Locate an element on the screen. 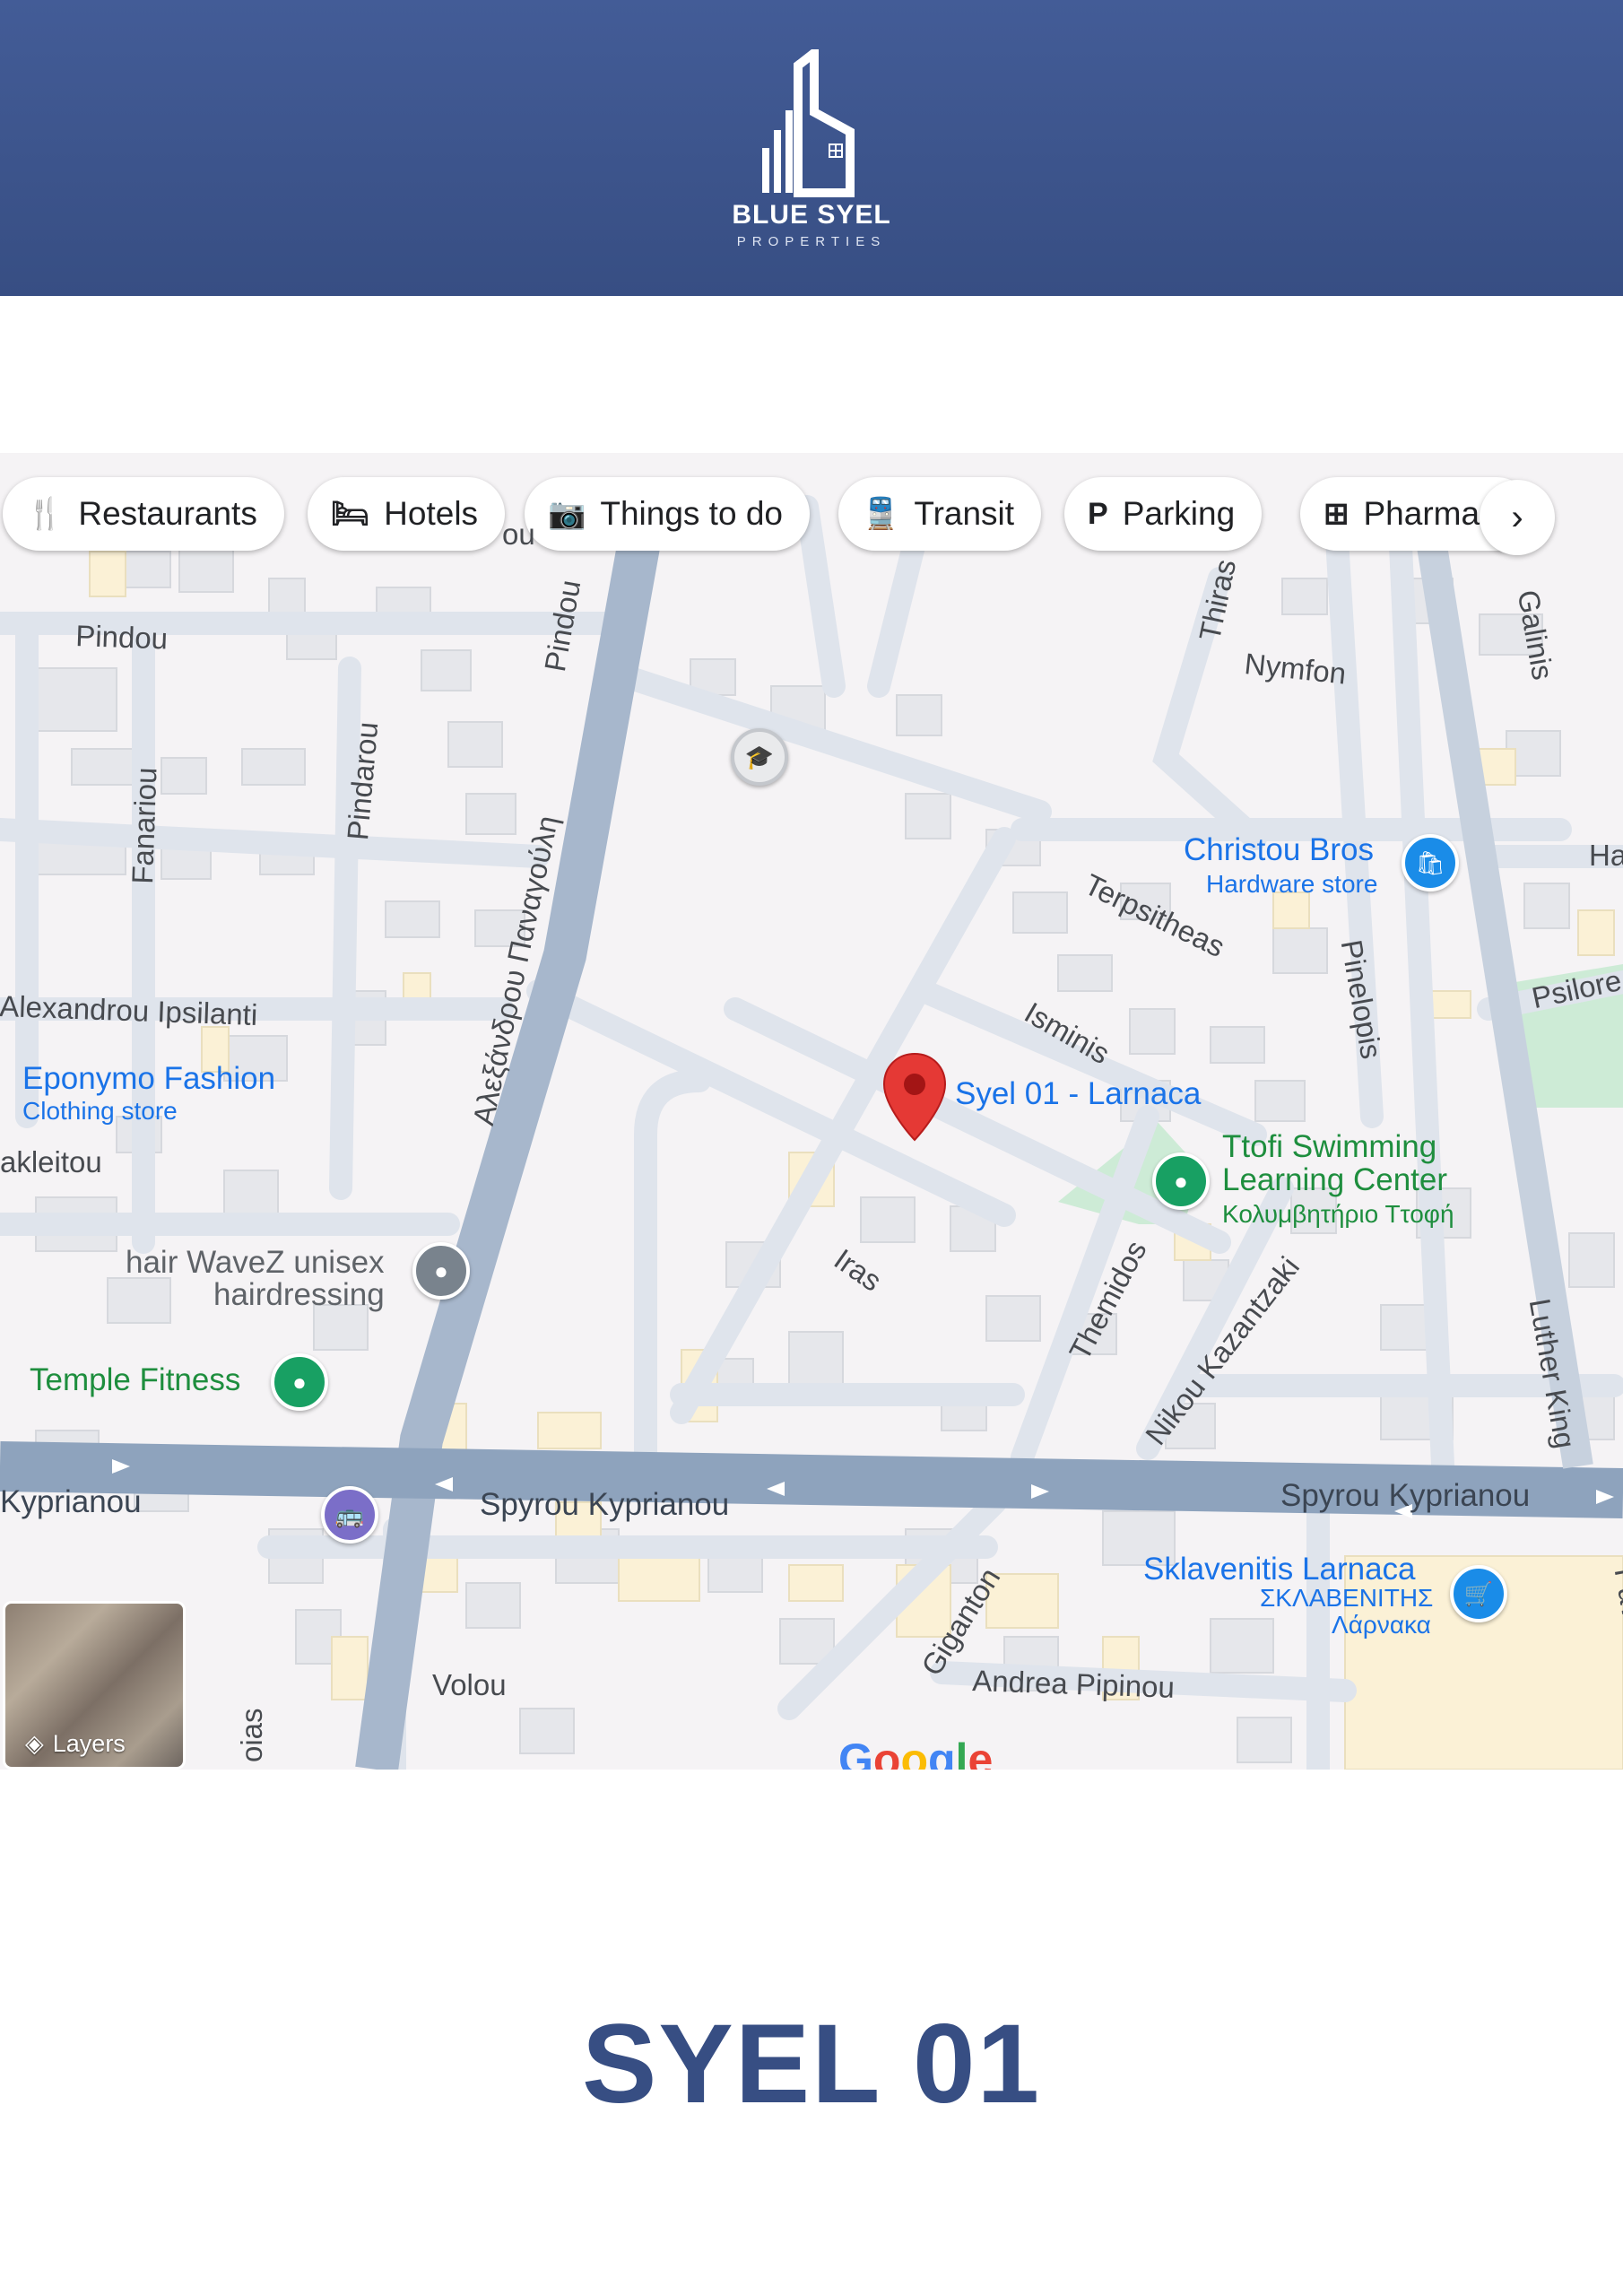  layers-label: Layers is located at coordinates (89, 1743).